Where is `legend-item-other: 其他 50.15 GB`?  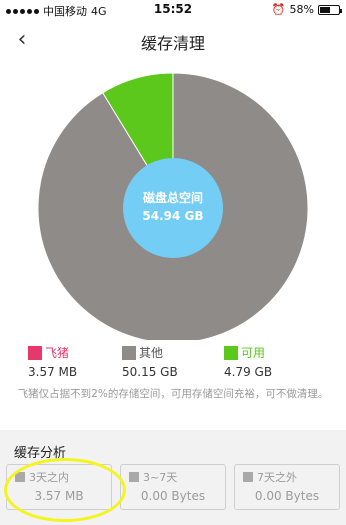 legend-item-other: 其他 50.15 GB is located at coordinates (150, 361).